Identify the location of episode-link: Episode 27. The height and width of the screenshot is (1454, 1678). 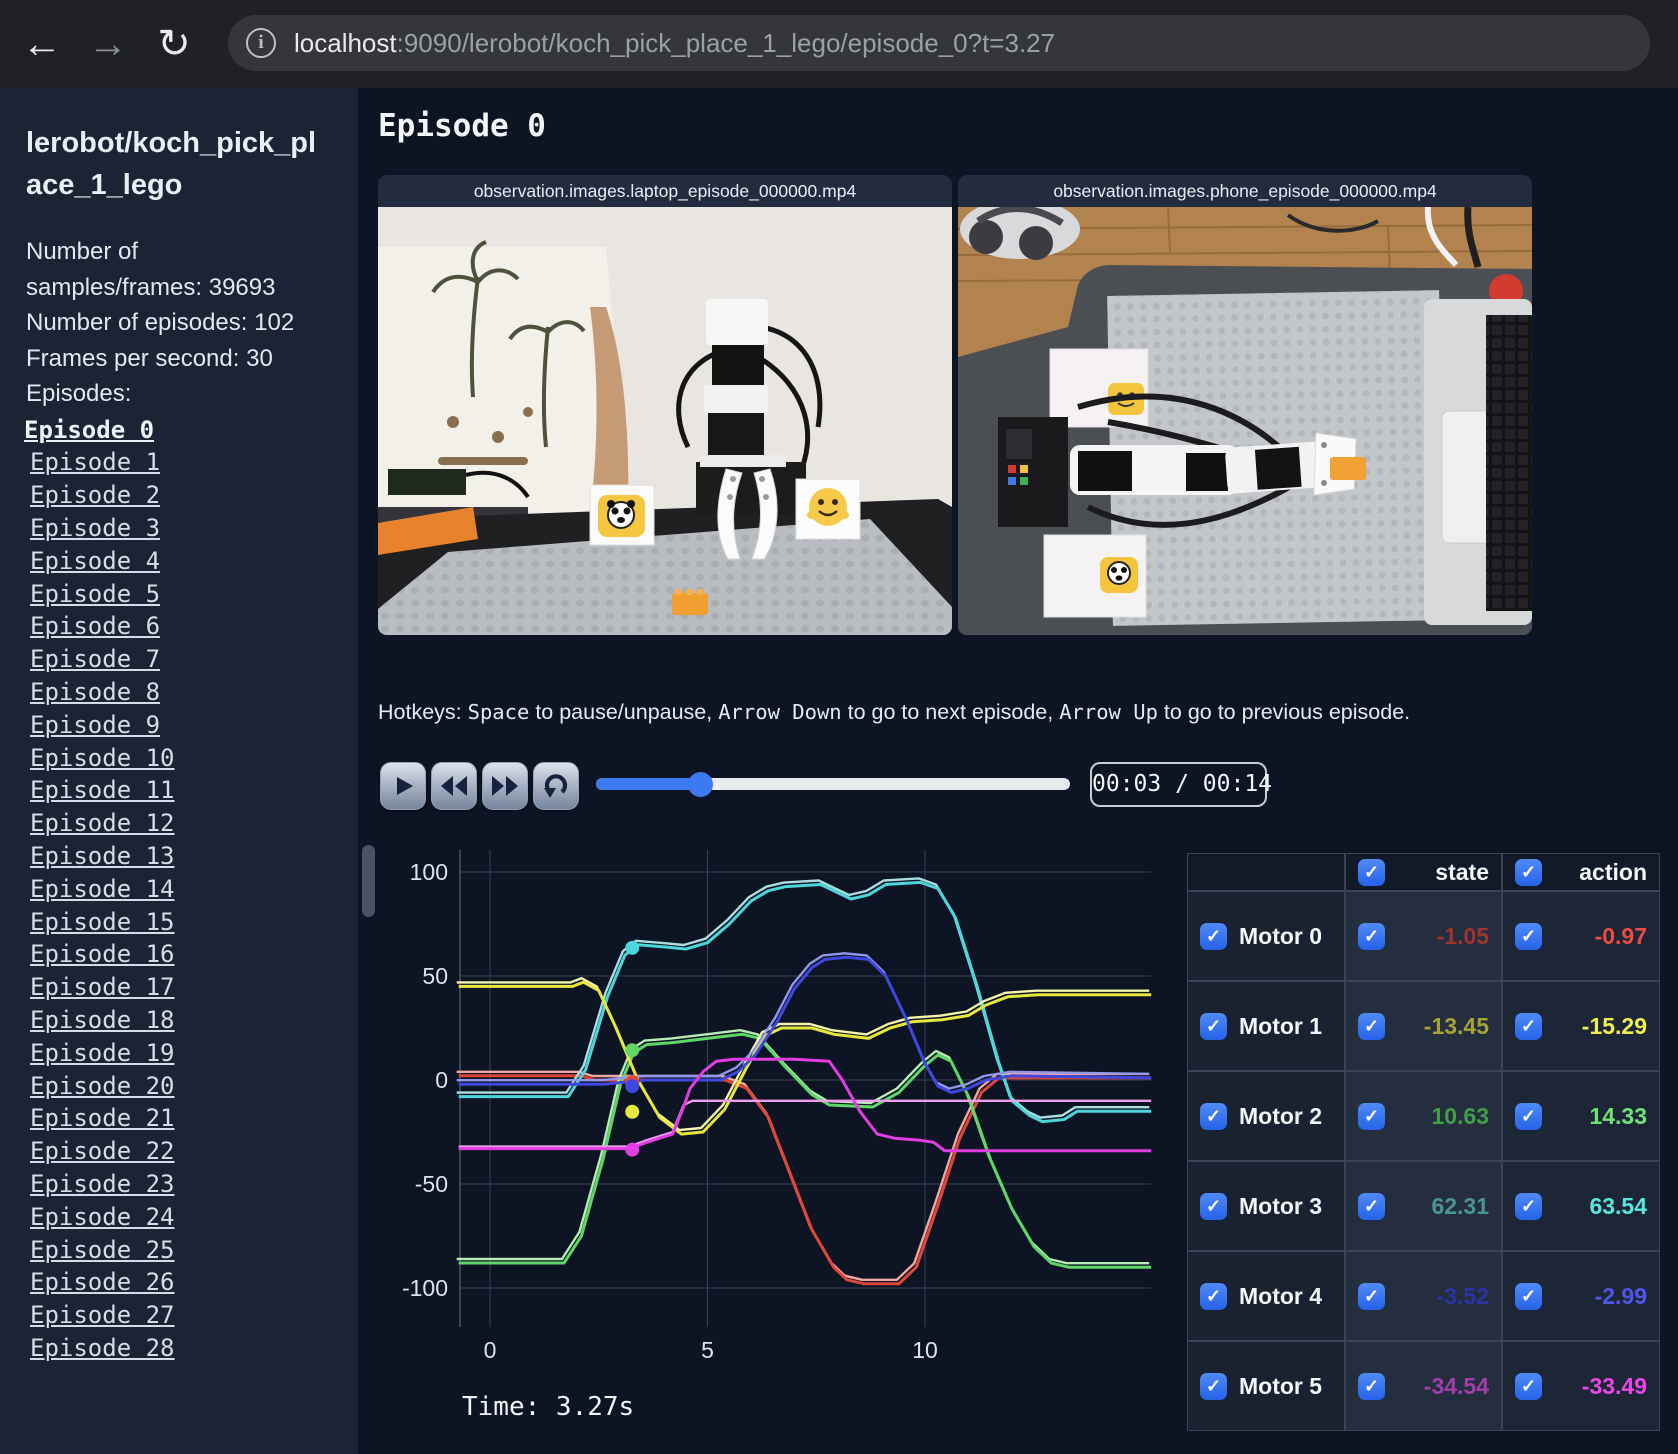
(181, 1315).